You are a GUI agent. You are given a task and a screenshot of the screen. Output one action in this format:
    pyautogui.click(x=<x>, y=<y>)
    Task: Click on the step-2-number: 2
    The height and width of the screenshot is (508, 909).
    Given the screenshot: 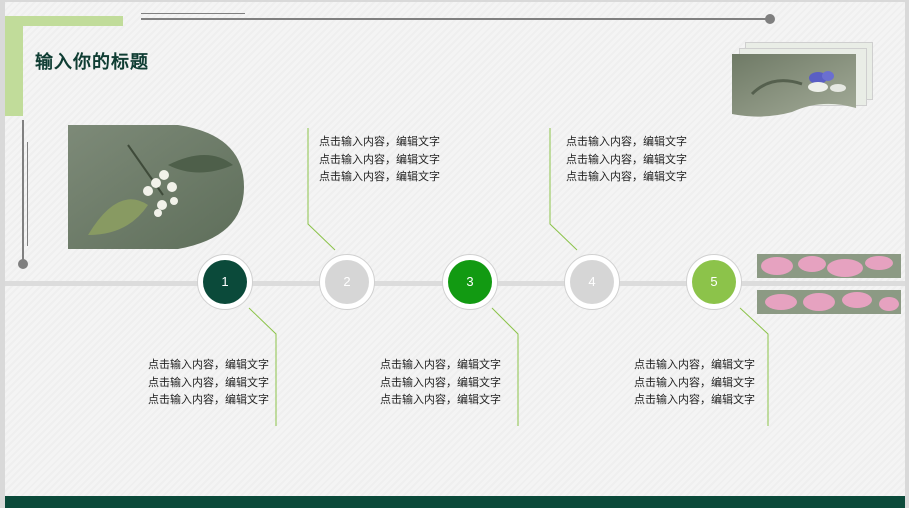 What is the action you would take?
    pyautogui.click(x=347, y=282)
    